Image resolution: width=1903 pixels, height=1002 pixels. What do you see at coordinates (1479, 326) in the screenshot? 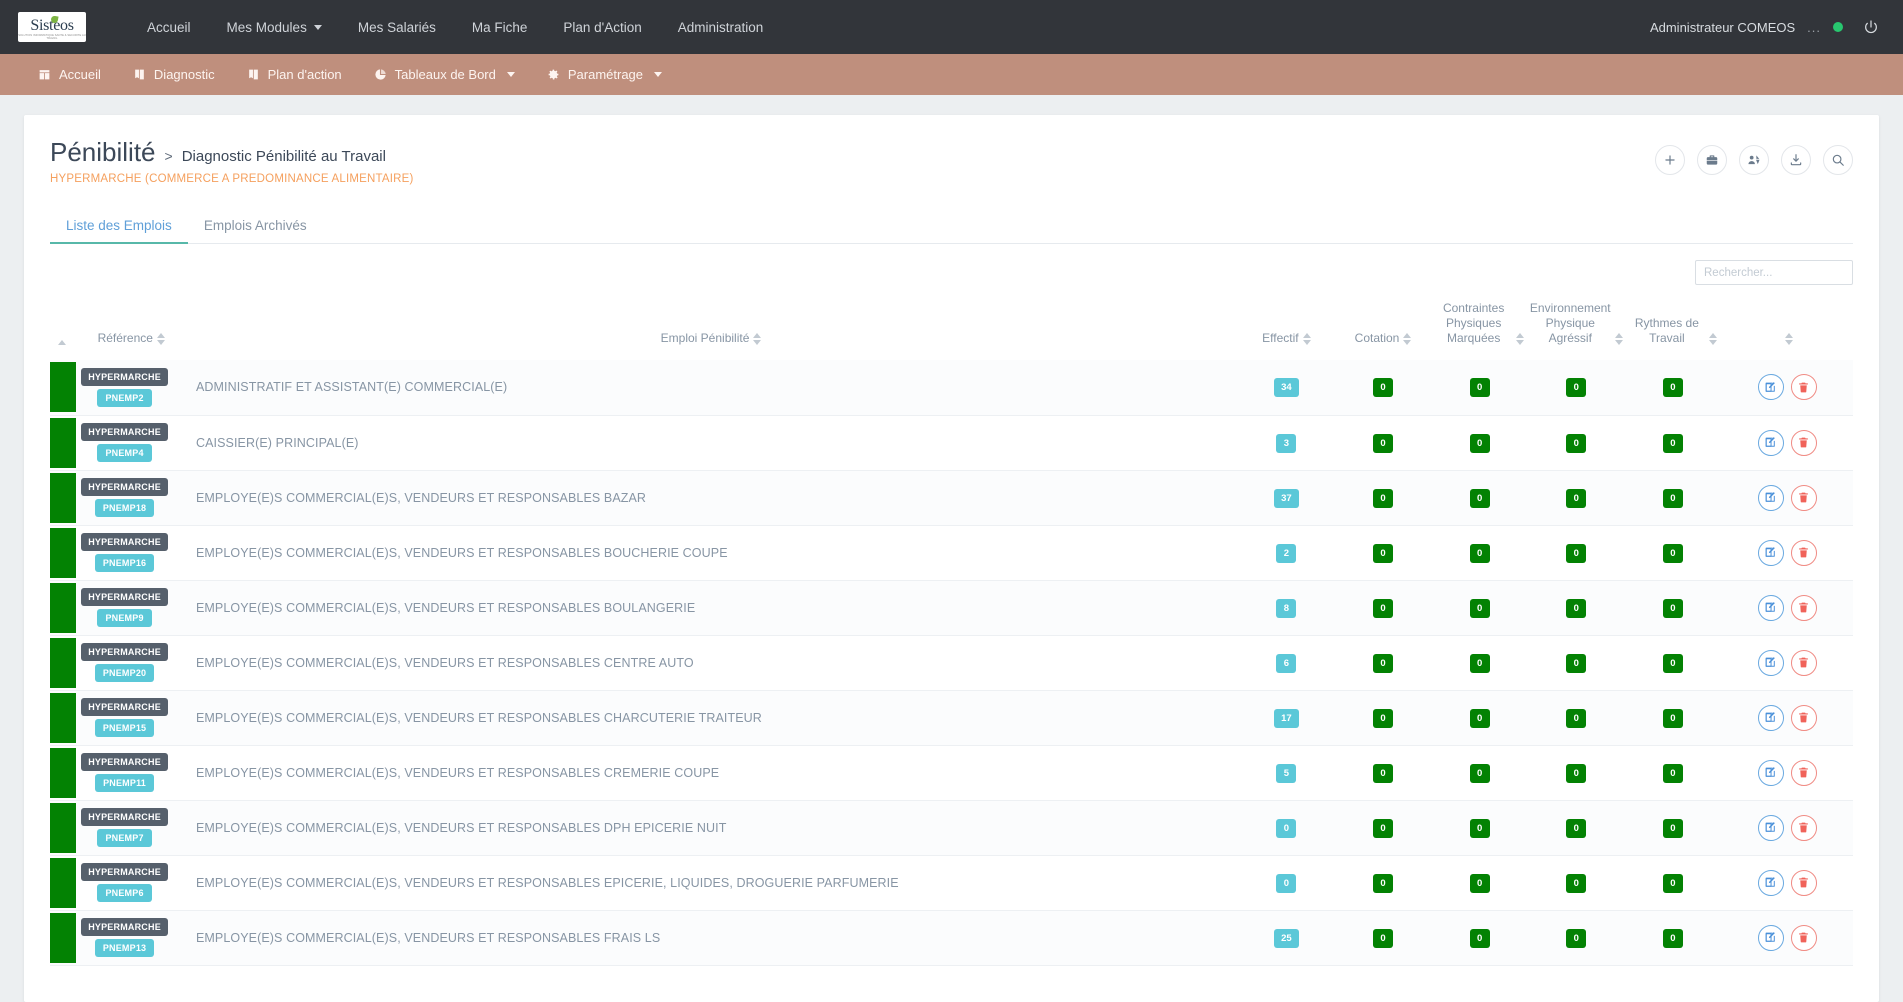
I see `column-header-contraintes: Contraintes Physiques Marquées` at bounding box center [1479, 326].